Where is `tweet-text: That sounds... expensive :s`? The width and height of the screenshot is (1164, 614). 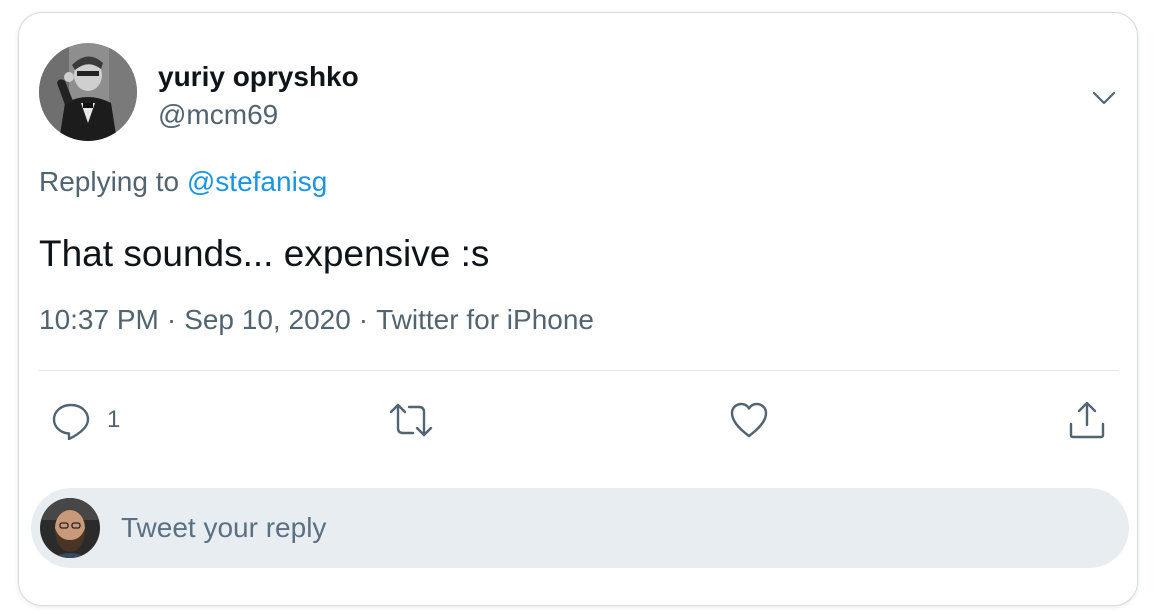
tweet-text: That sounds... expensive :s is located at coordinates (264, 253).